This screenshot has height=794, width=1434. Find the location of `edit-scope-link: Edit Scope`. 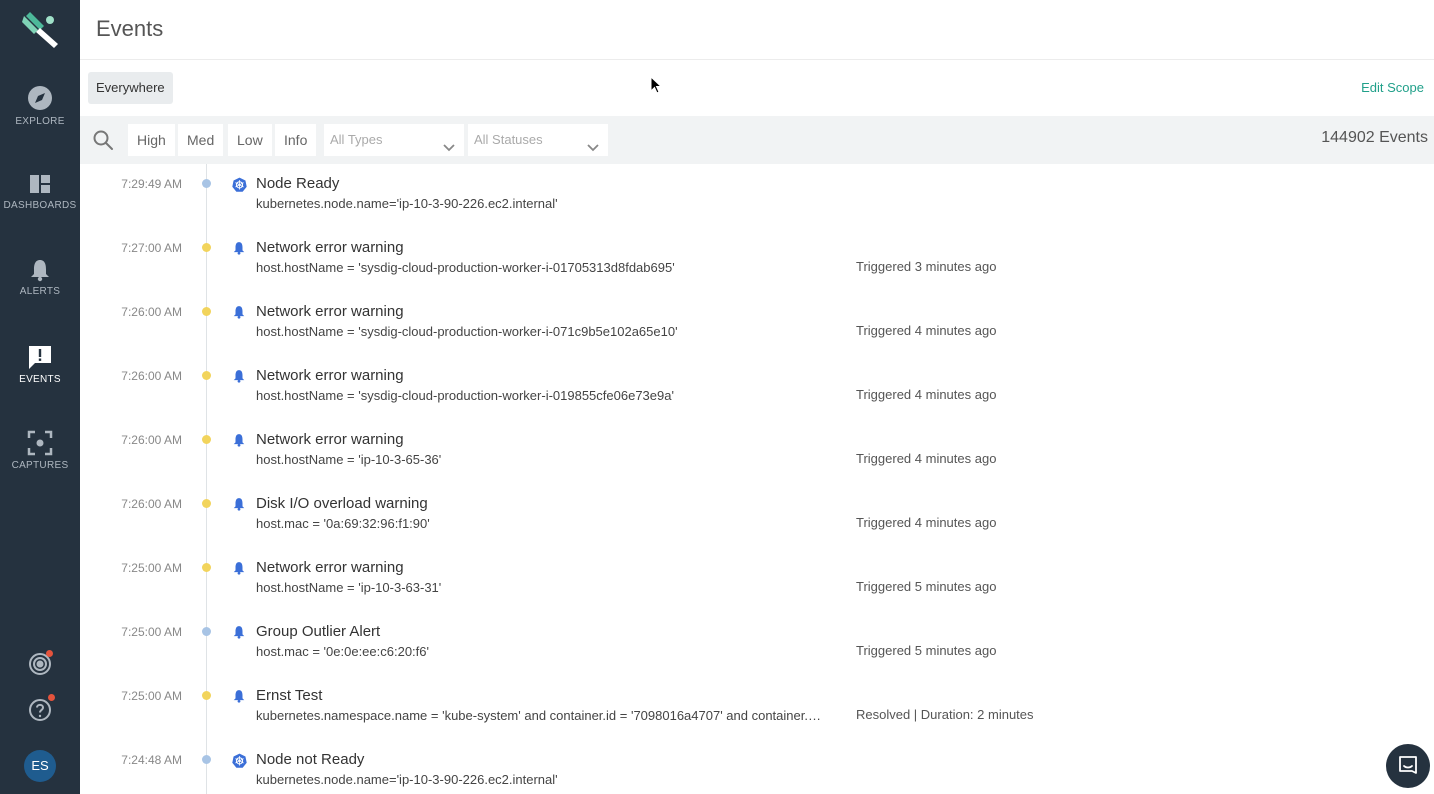

edit-scope-link: Edit Scope is located at coordinates (1392, 87).